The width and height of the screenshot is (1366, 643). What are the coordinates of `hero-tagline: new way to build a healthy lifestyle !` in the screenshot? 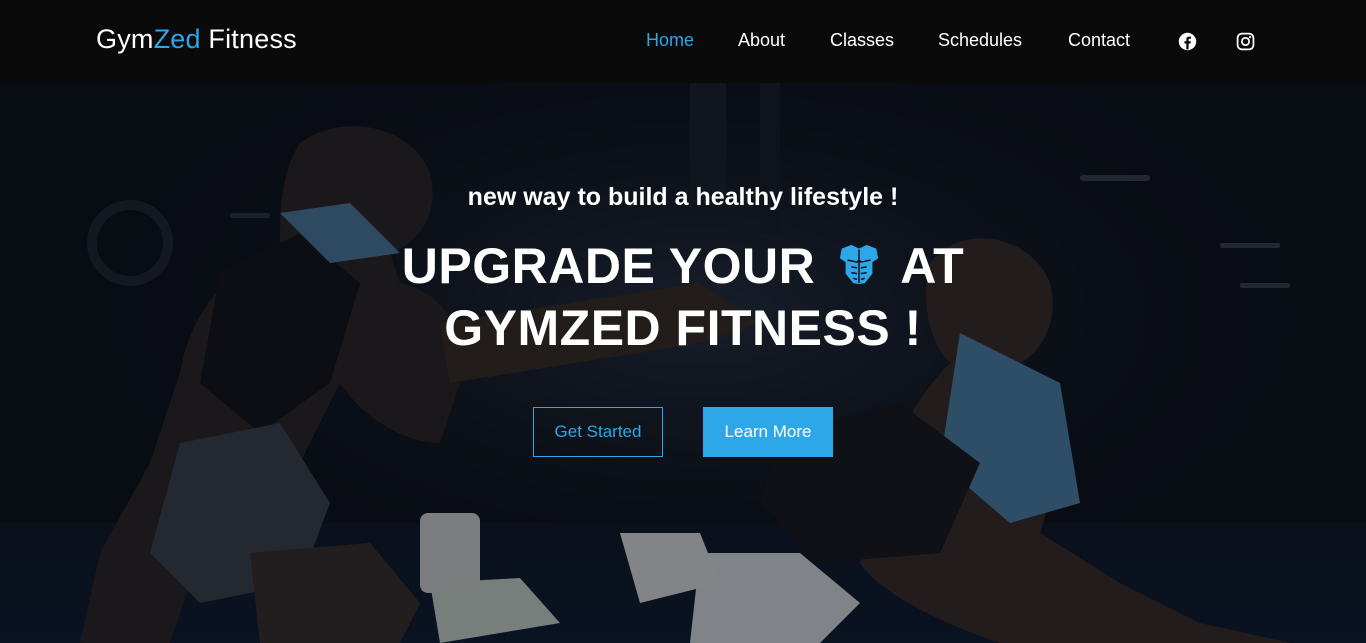 It's located at (683, 197).